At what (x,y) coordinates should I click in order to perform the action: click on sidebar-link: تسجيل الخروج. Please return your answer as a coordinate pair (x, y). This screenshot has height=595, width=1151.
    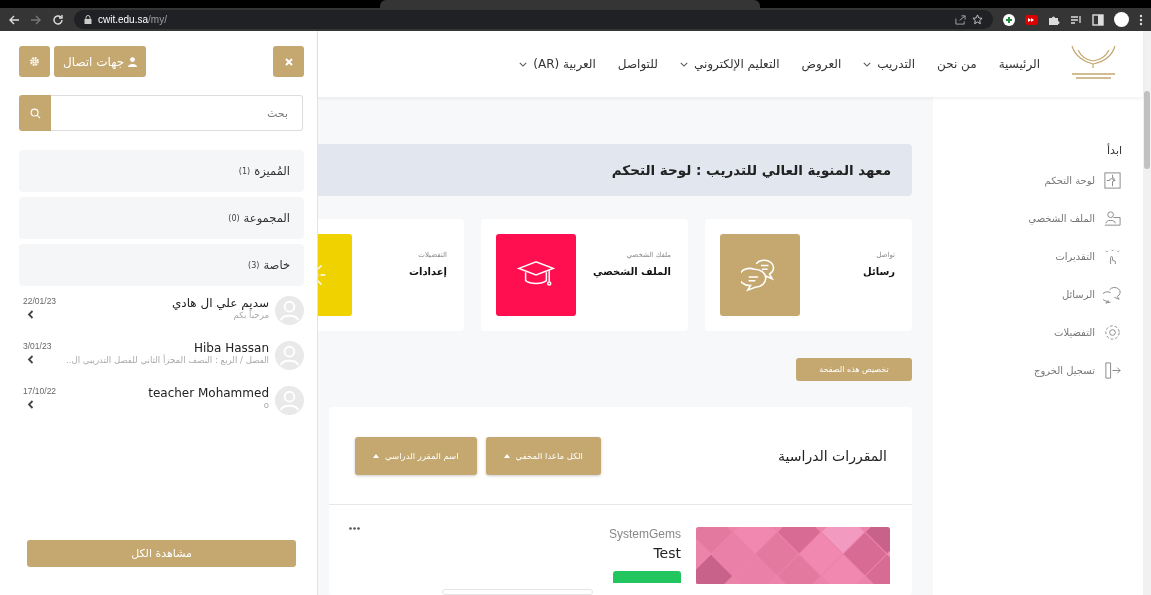
    Looking at the image, I should click on (1064, 370).